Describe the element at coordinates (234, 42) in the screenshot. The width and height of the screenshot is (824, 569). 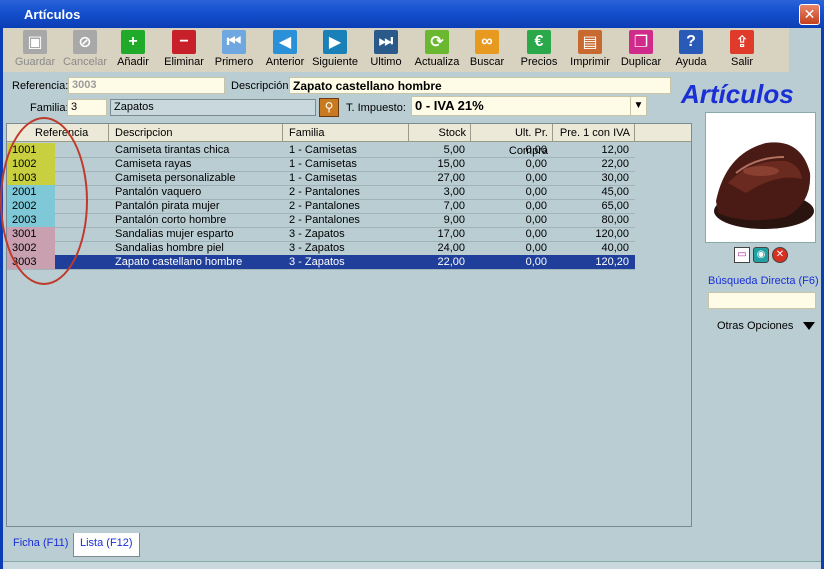
I see `first-icon: ⏮` at that location.